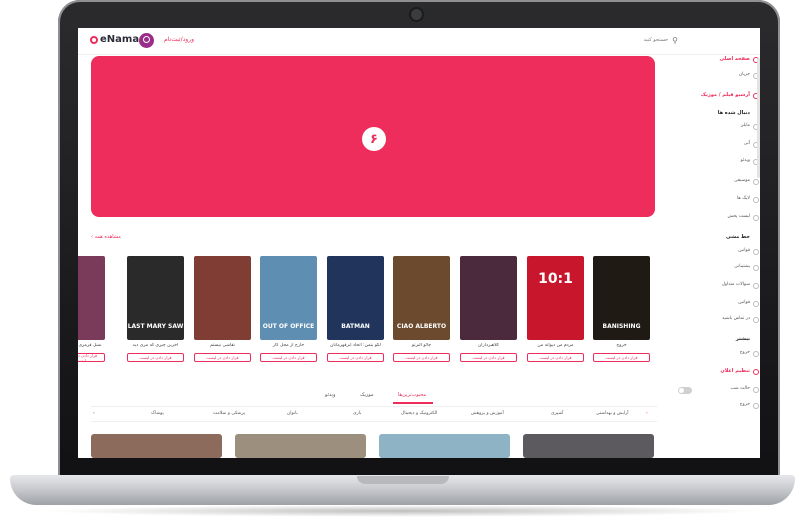 The height and width of the screenshot is (521, 805). I want to click on category-item: بازی, so click(357, 413).